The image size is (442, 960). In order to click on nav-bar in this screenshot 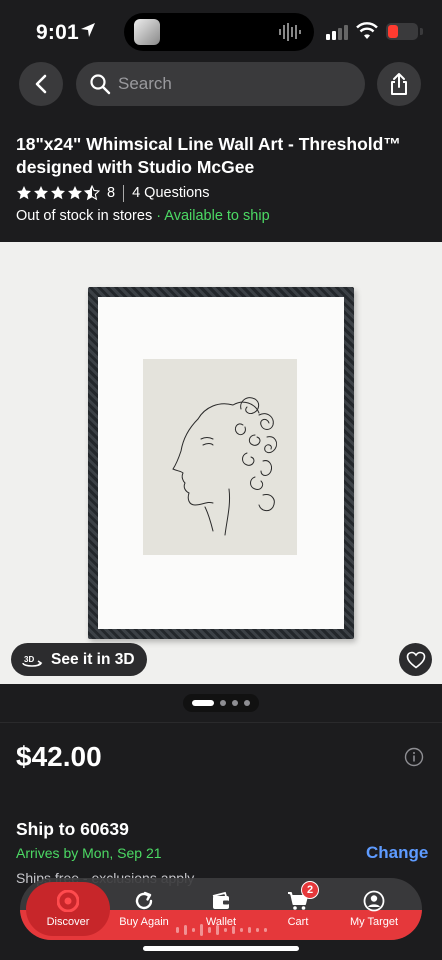, I will do `click(221, 90)`.